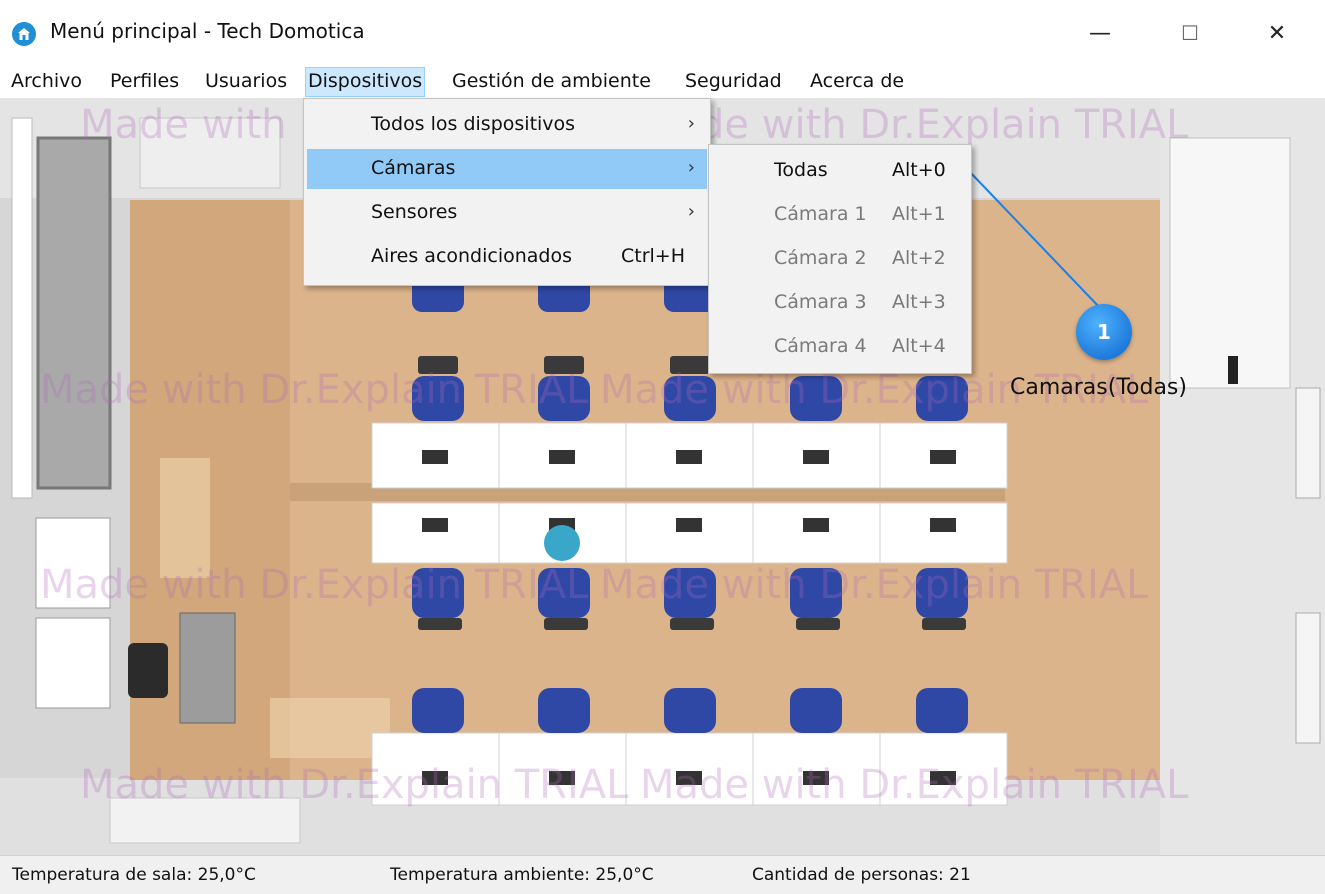  I want to click on menu-perfiles: Perfiles, so click(144, 81).